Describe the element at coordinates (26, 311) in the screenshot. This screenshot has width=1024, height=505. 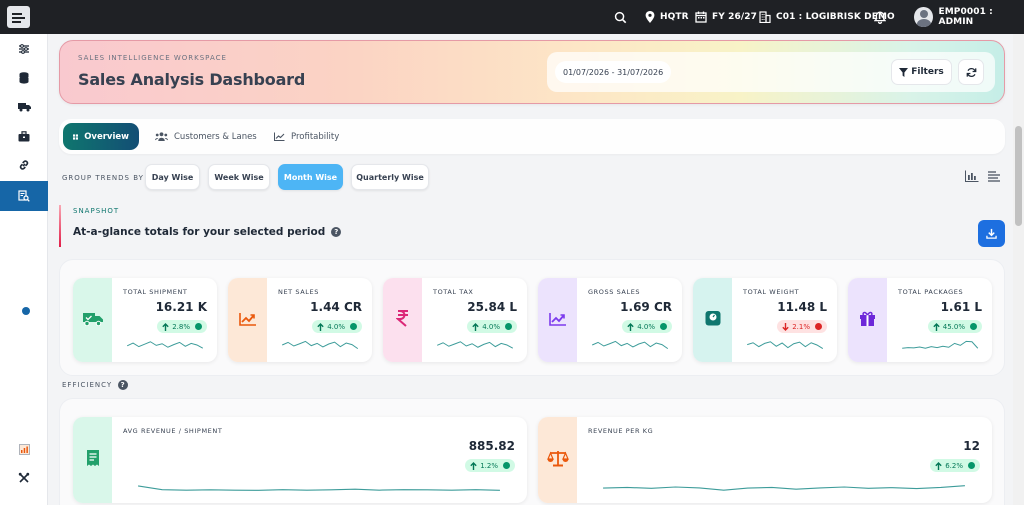
I see `sidebar-status-dot` at that location.